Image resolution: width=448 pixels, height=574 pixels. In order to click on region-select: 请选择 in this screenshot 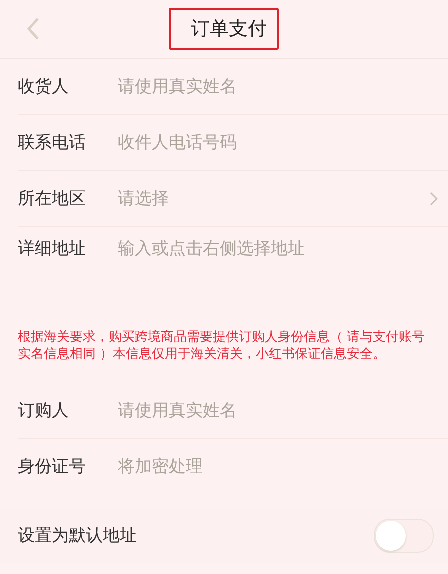, I will do `click(143, 198)`.